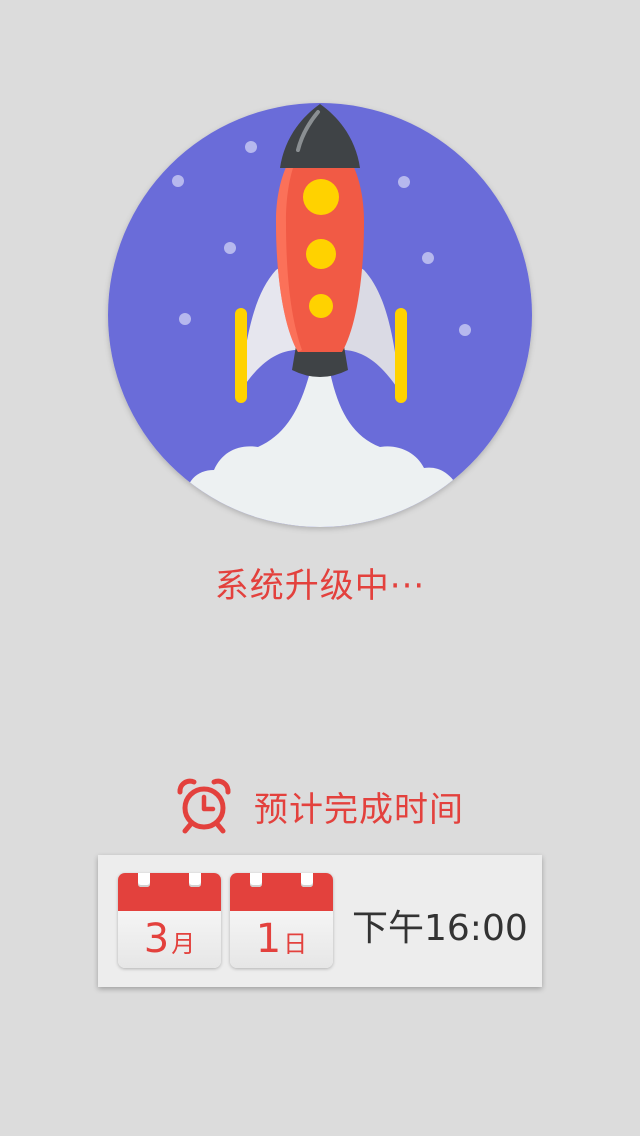 Image resolution: width=640 pixels, height=1136 pixels. I want to click on eta-date-card: 3 月 1 日 下午16:00, so click(320, 921).